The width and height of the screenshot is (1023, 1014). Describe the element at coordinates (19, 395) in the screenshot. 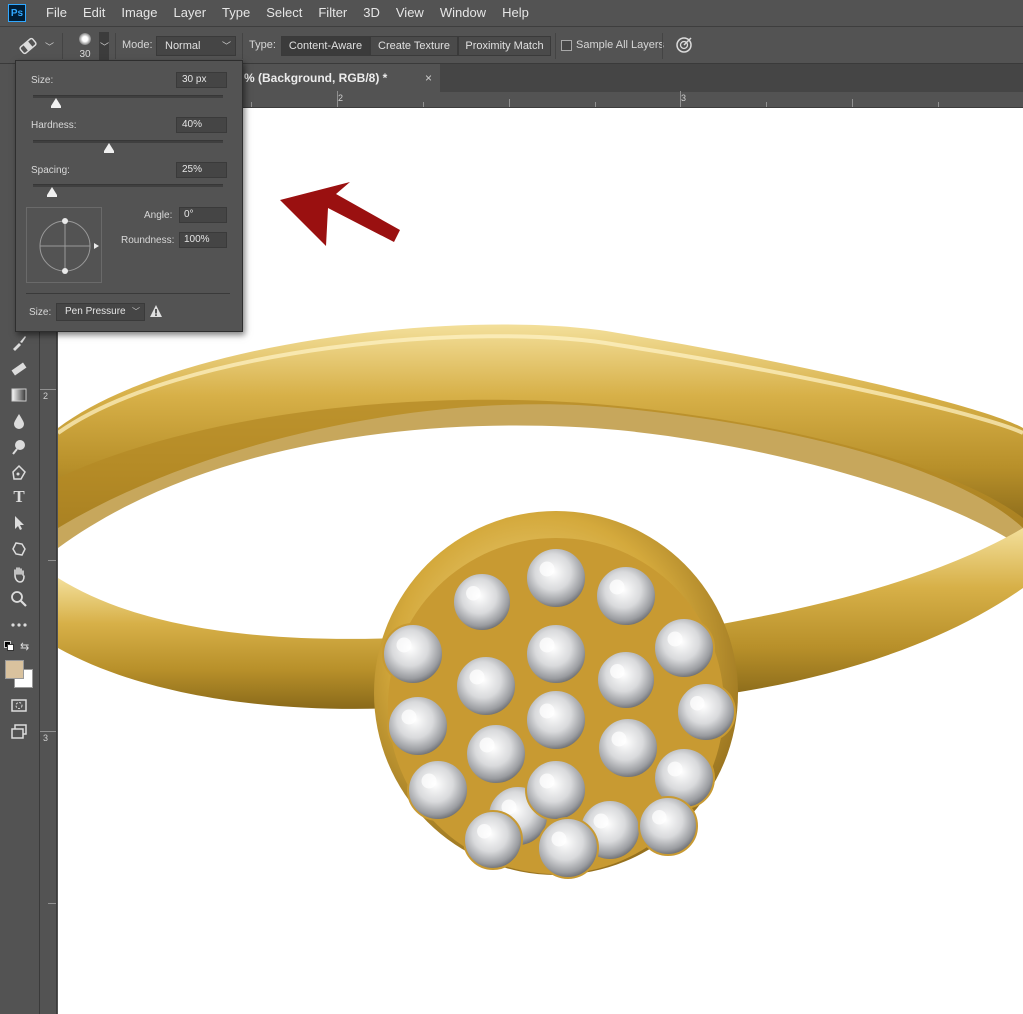

I see `gradient-icon` at that location.